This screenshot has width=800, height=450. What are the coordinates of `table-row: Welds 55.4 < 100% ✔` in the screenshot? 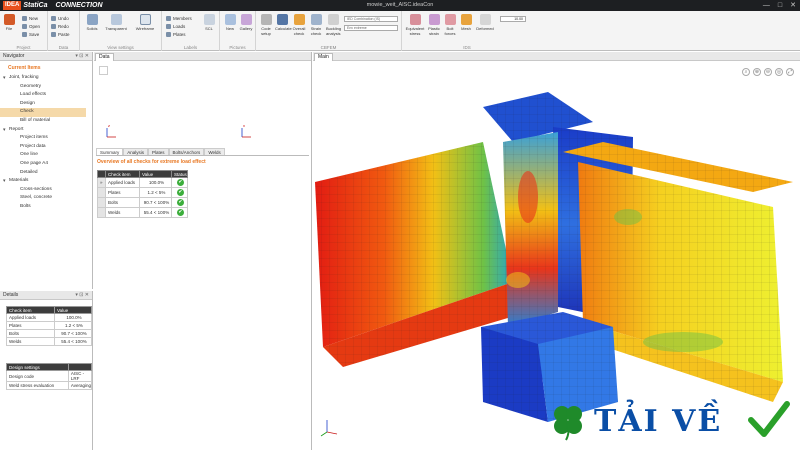 It's located at (142, 212).